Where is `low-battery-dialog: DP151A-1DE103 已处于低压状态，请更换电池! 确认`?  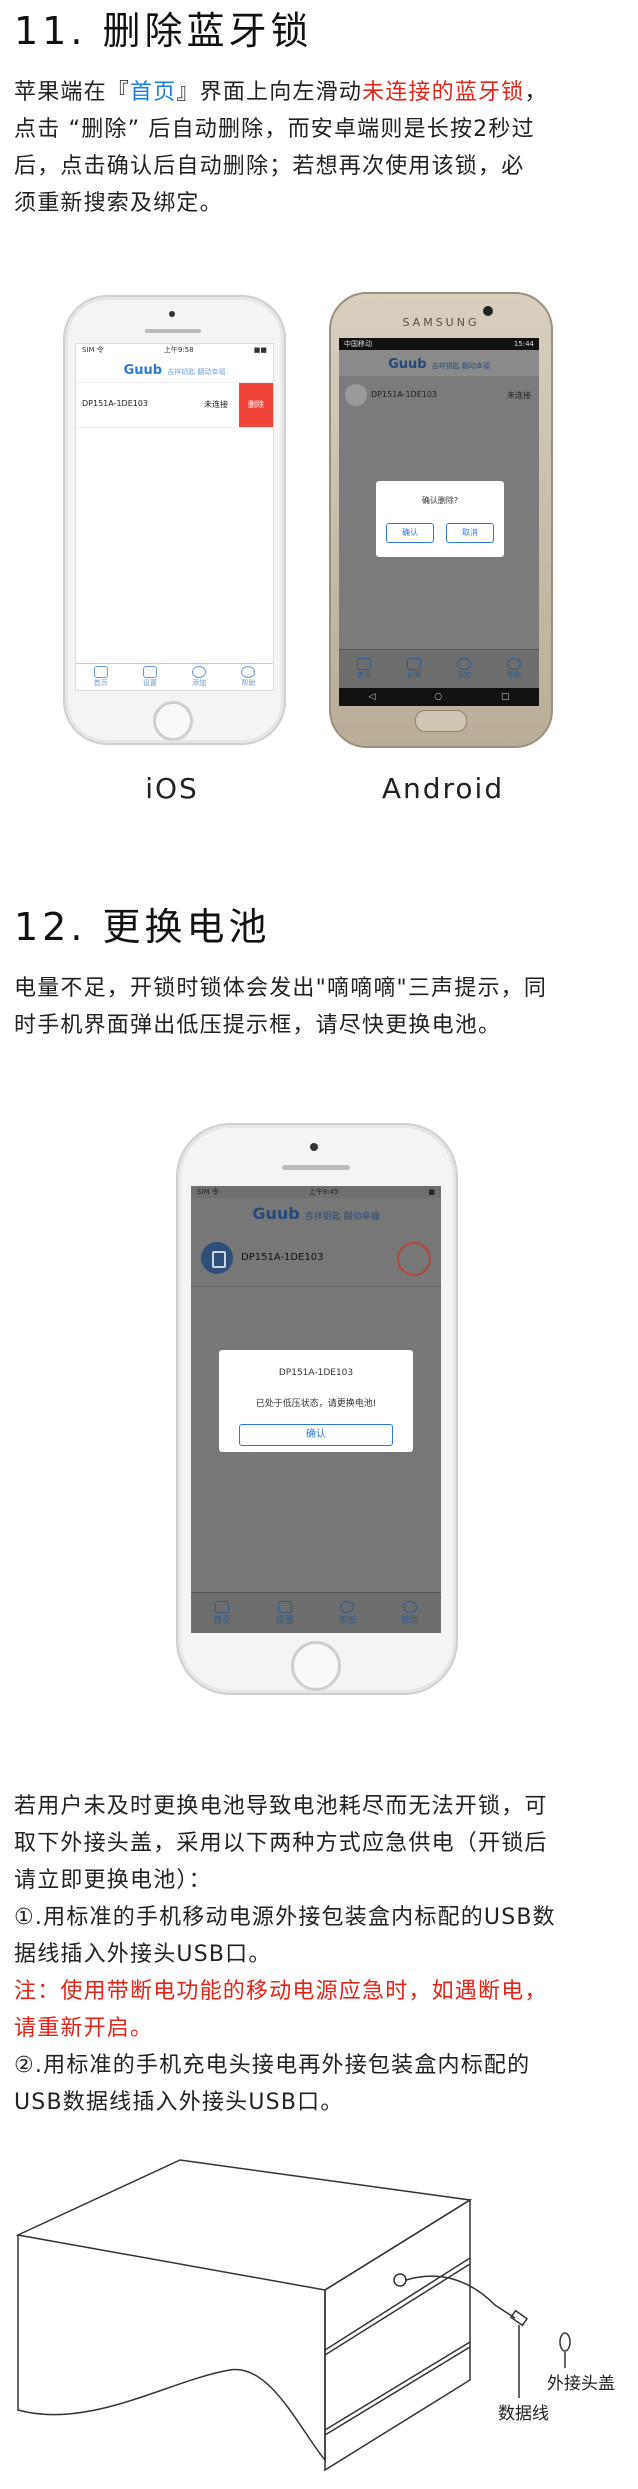
low-battery-dialog: DP151A-1DE103 已处于低压状态，请更换电池! 确认 is located at coordinates (316, 1401).